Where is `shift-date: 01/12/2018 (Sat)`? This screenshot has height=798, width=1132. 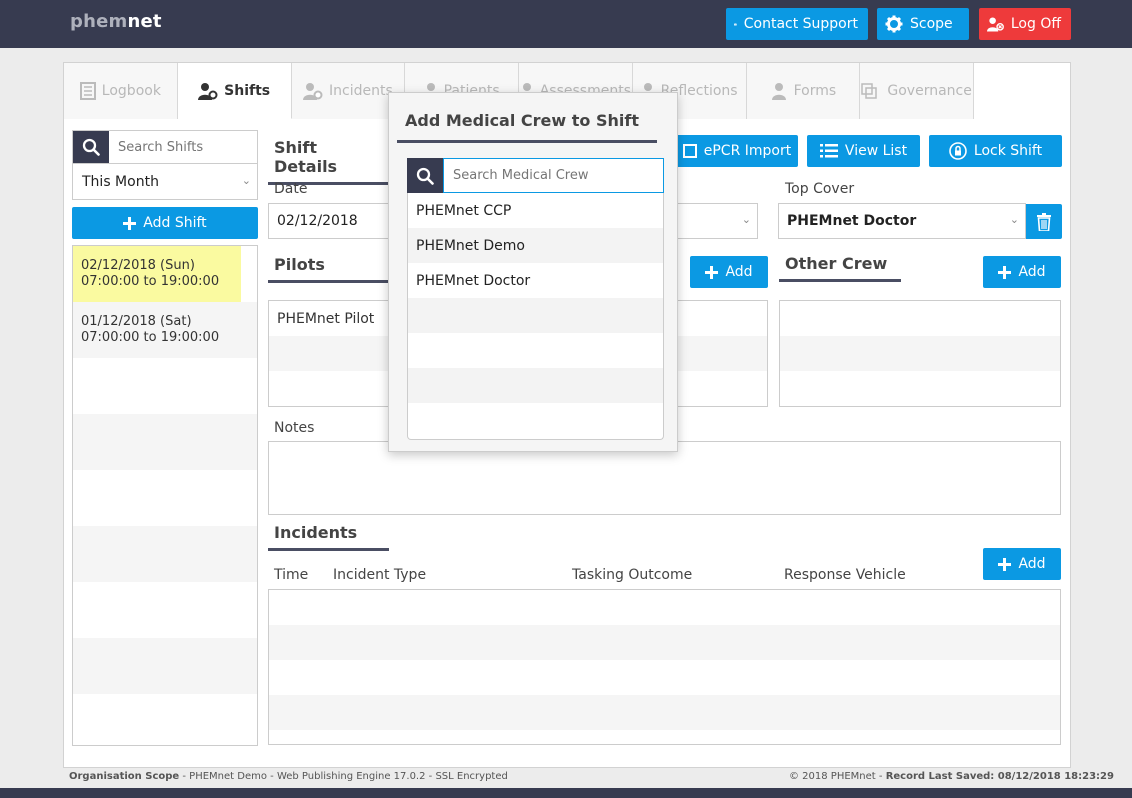
shift-date: 01/12/2018 (Sat) is located at coordinates (136, 321).